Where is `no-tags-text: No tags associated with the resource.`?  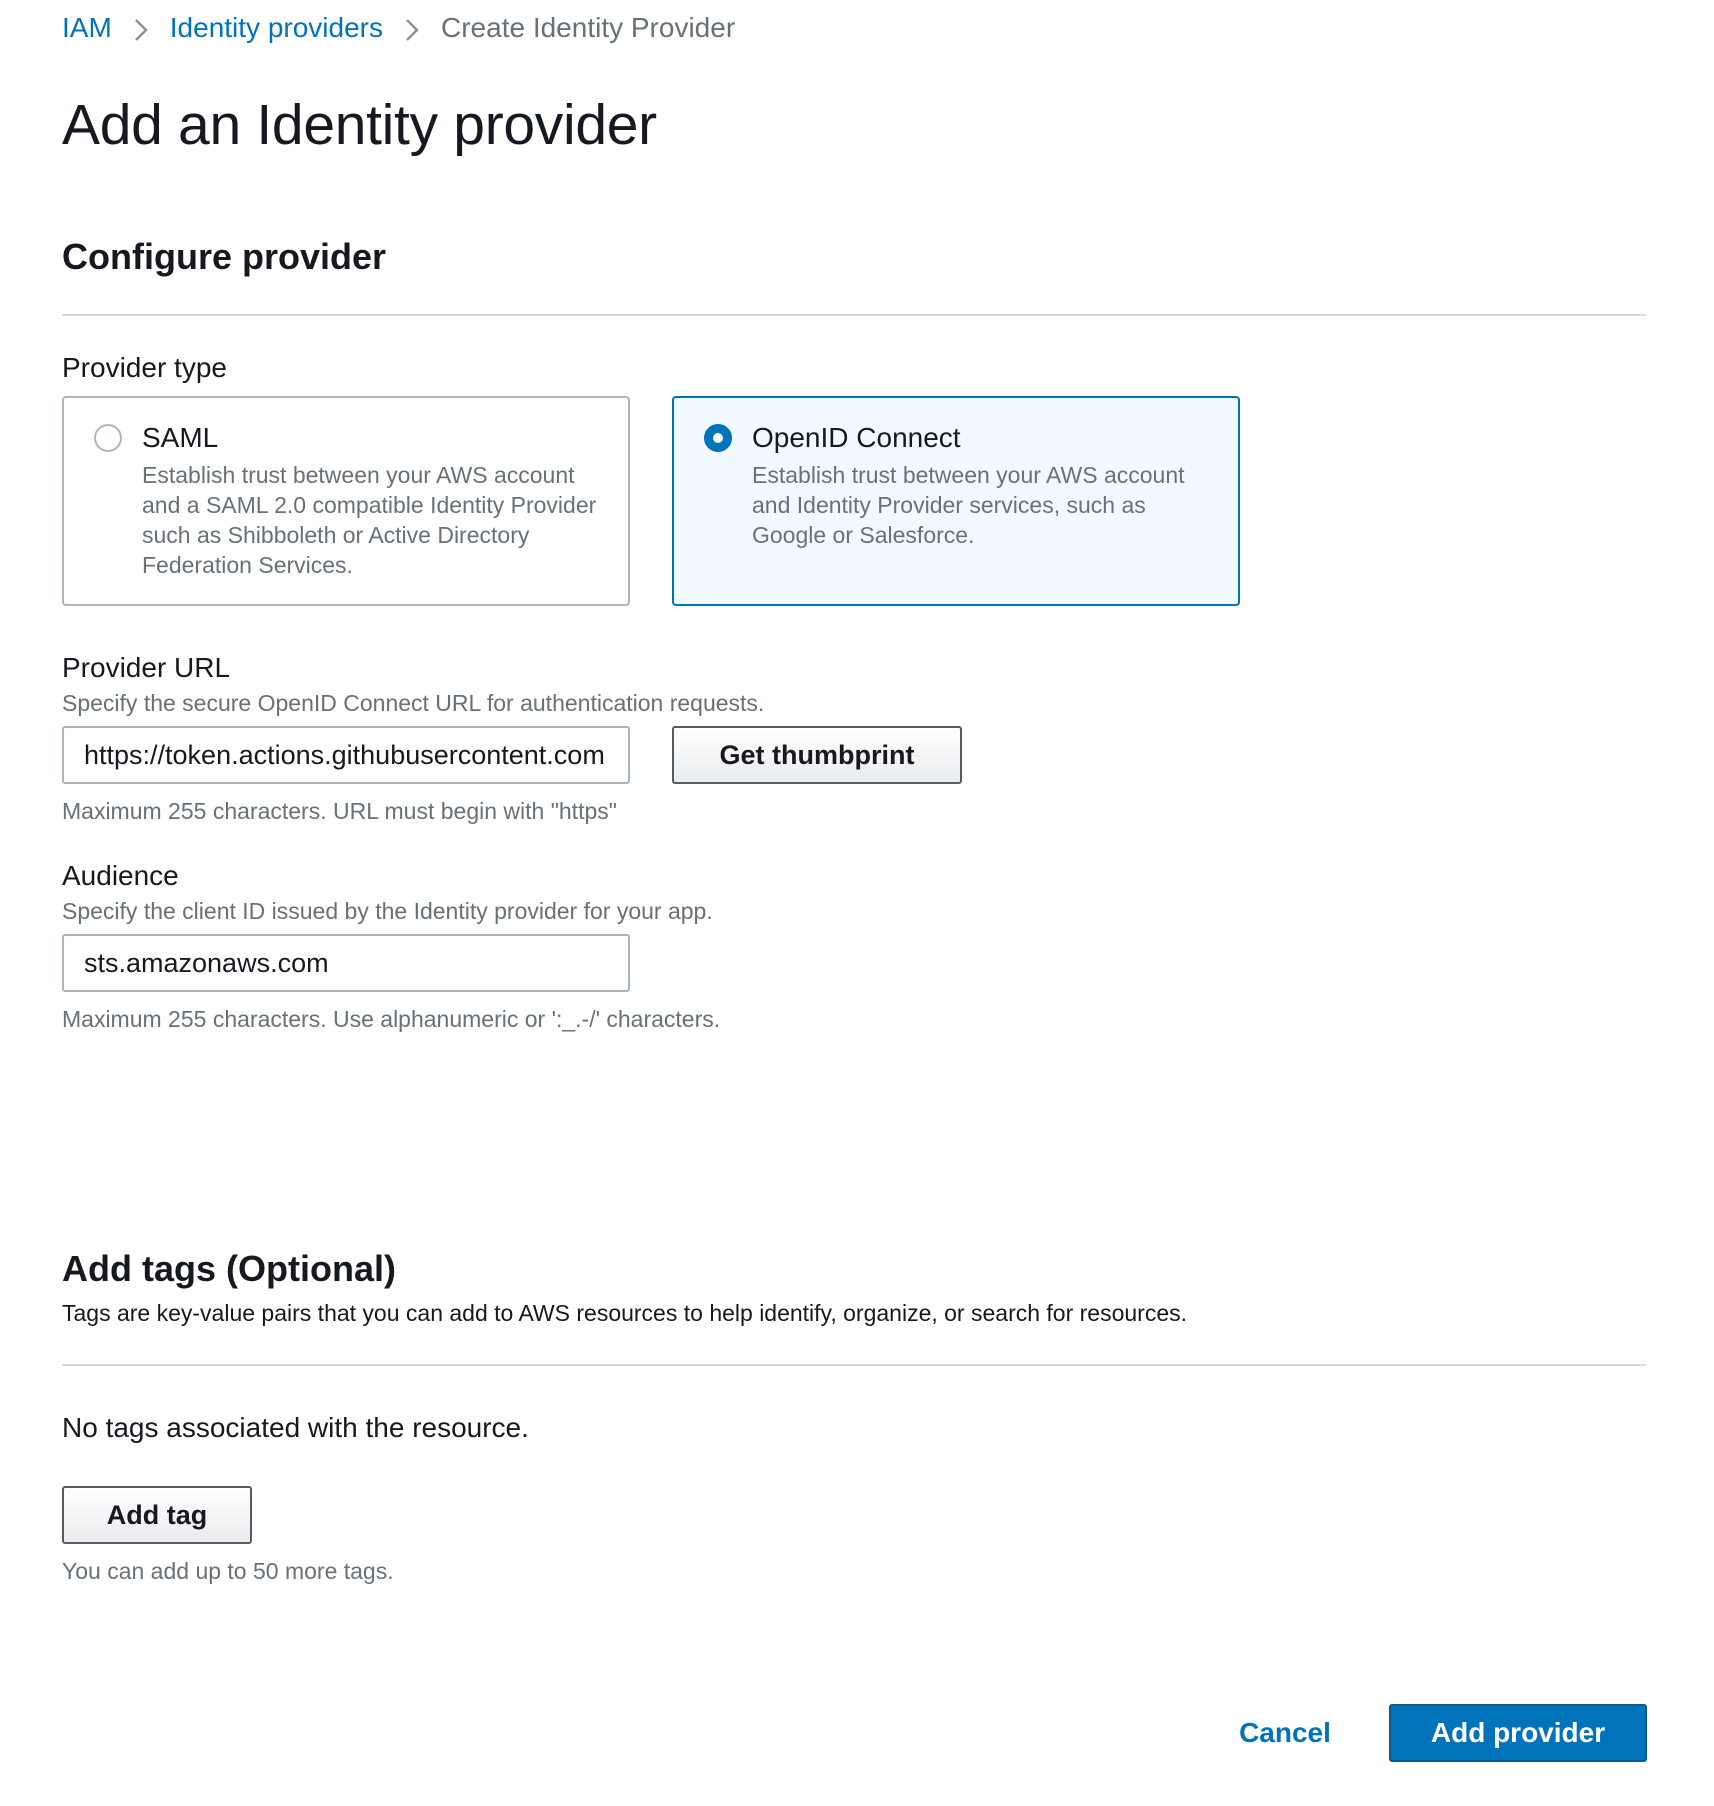 no-tags-text: No tags associated with the resource. is located at coordinates (295, 1427).